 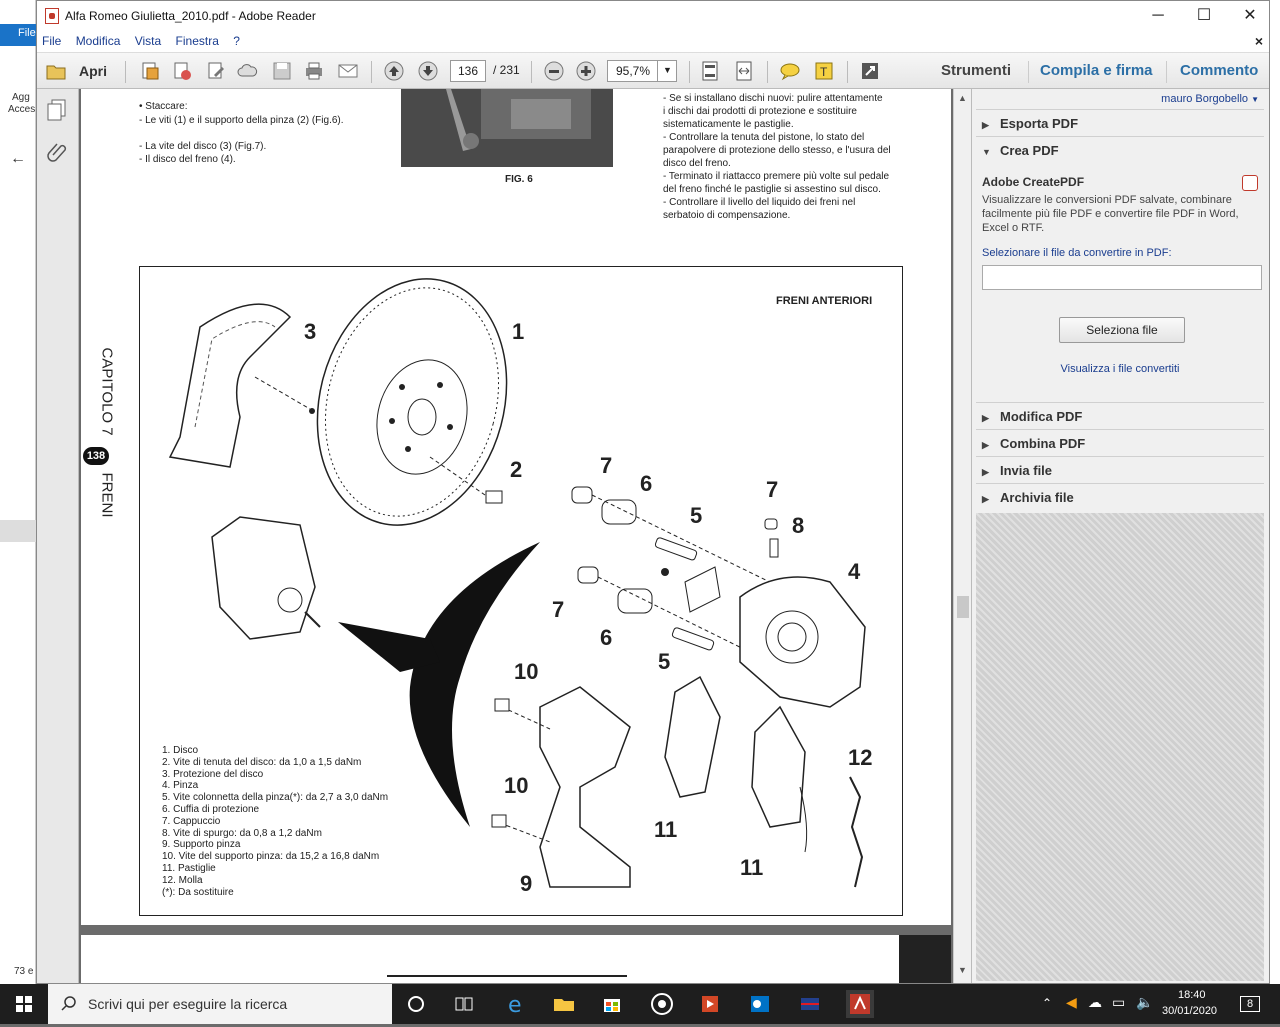 I want to click on warning-icon: ◀, so click(x=1071, y=1002).